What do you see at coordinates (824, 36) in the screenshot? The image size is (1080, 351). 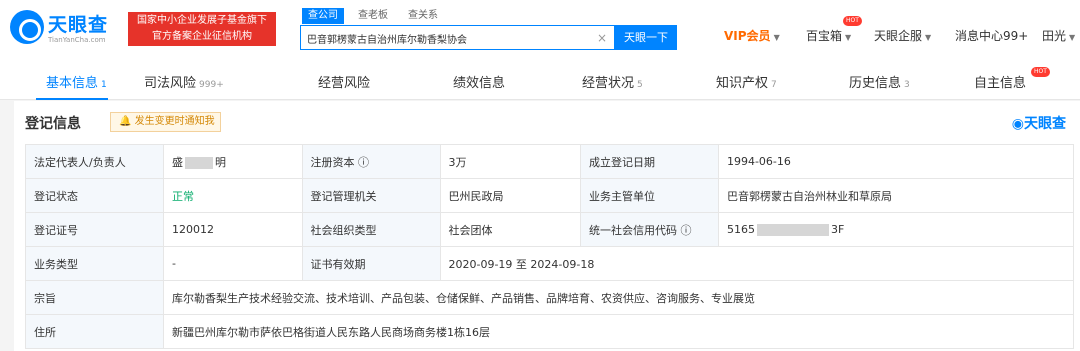 I see `treasure-box-label: 百宝箱` at bounding box center [824, 36].